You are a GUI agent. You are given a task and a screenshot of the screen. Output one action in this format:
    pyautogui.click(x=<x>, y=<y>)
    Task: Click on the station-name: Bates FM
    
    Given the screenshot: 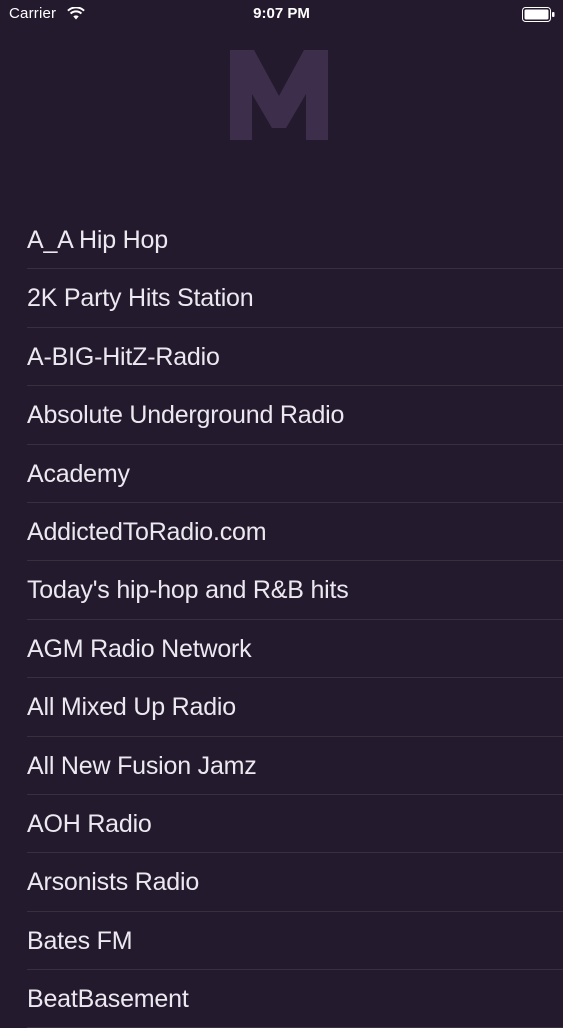 What is the action you would take?
    pyautogui.click(x=80, y=940)
    